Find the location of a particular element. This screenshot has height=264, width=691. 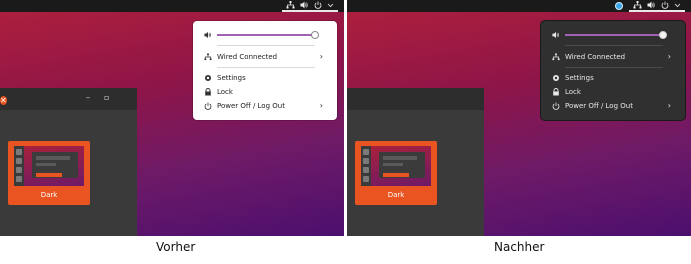

window-titlebar: – ▫ ✕ is located at coordinates (68, 99).